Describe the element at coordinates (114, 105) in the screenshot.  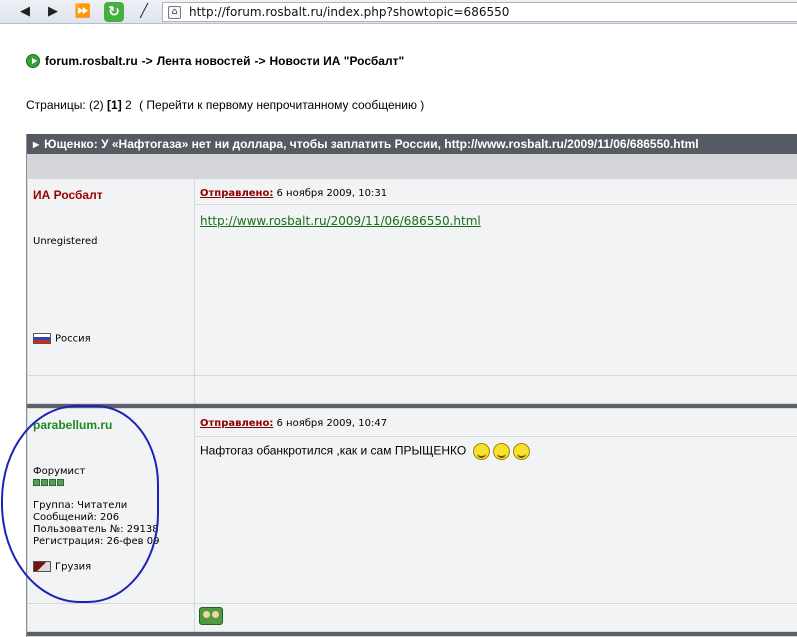
I see `current-page: [1]` at that location.